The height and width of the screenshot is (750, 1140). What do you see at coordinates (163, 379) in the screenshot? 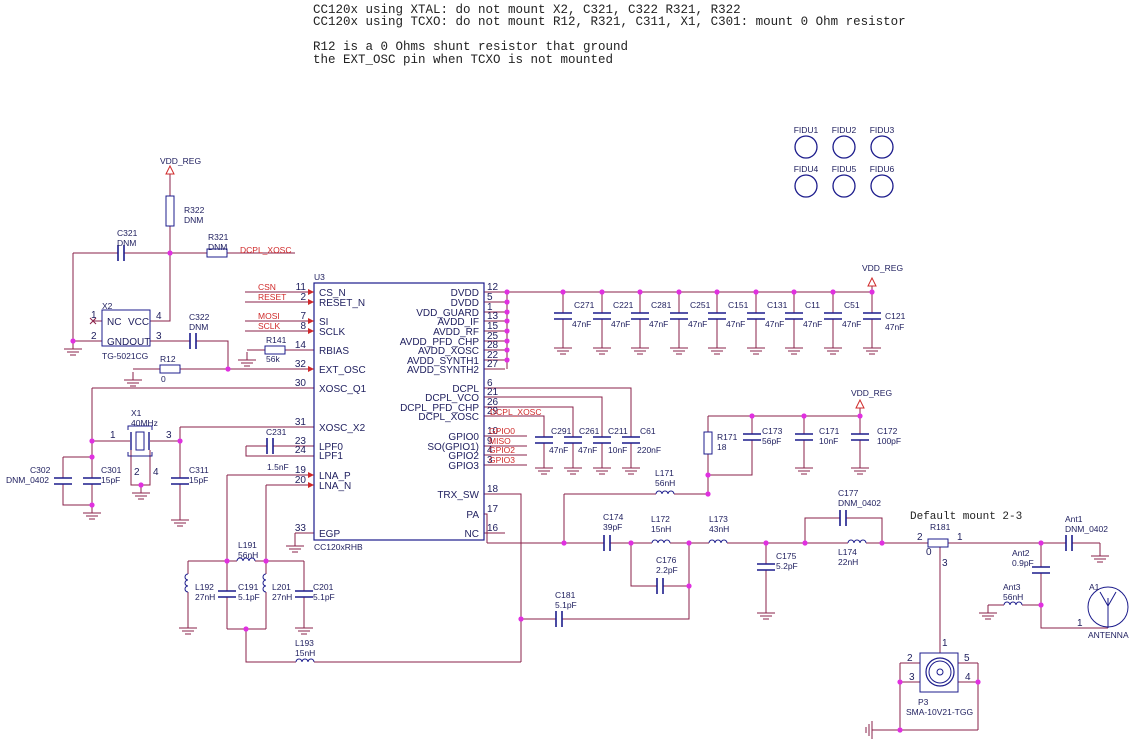
I see `r12-value: 0` at bounding box center [163, 379].